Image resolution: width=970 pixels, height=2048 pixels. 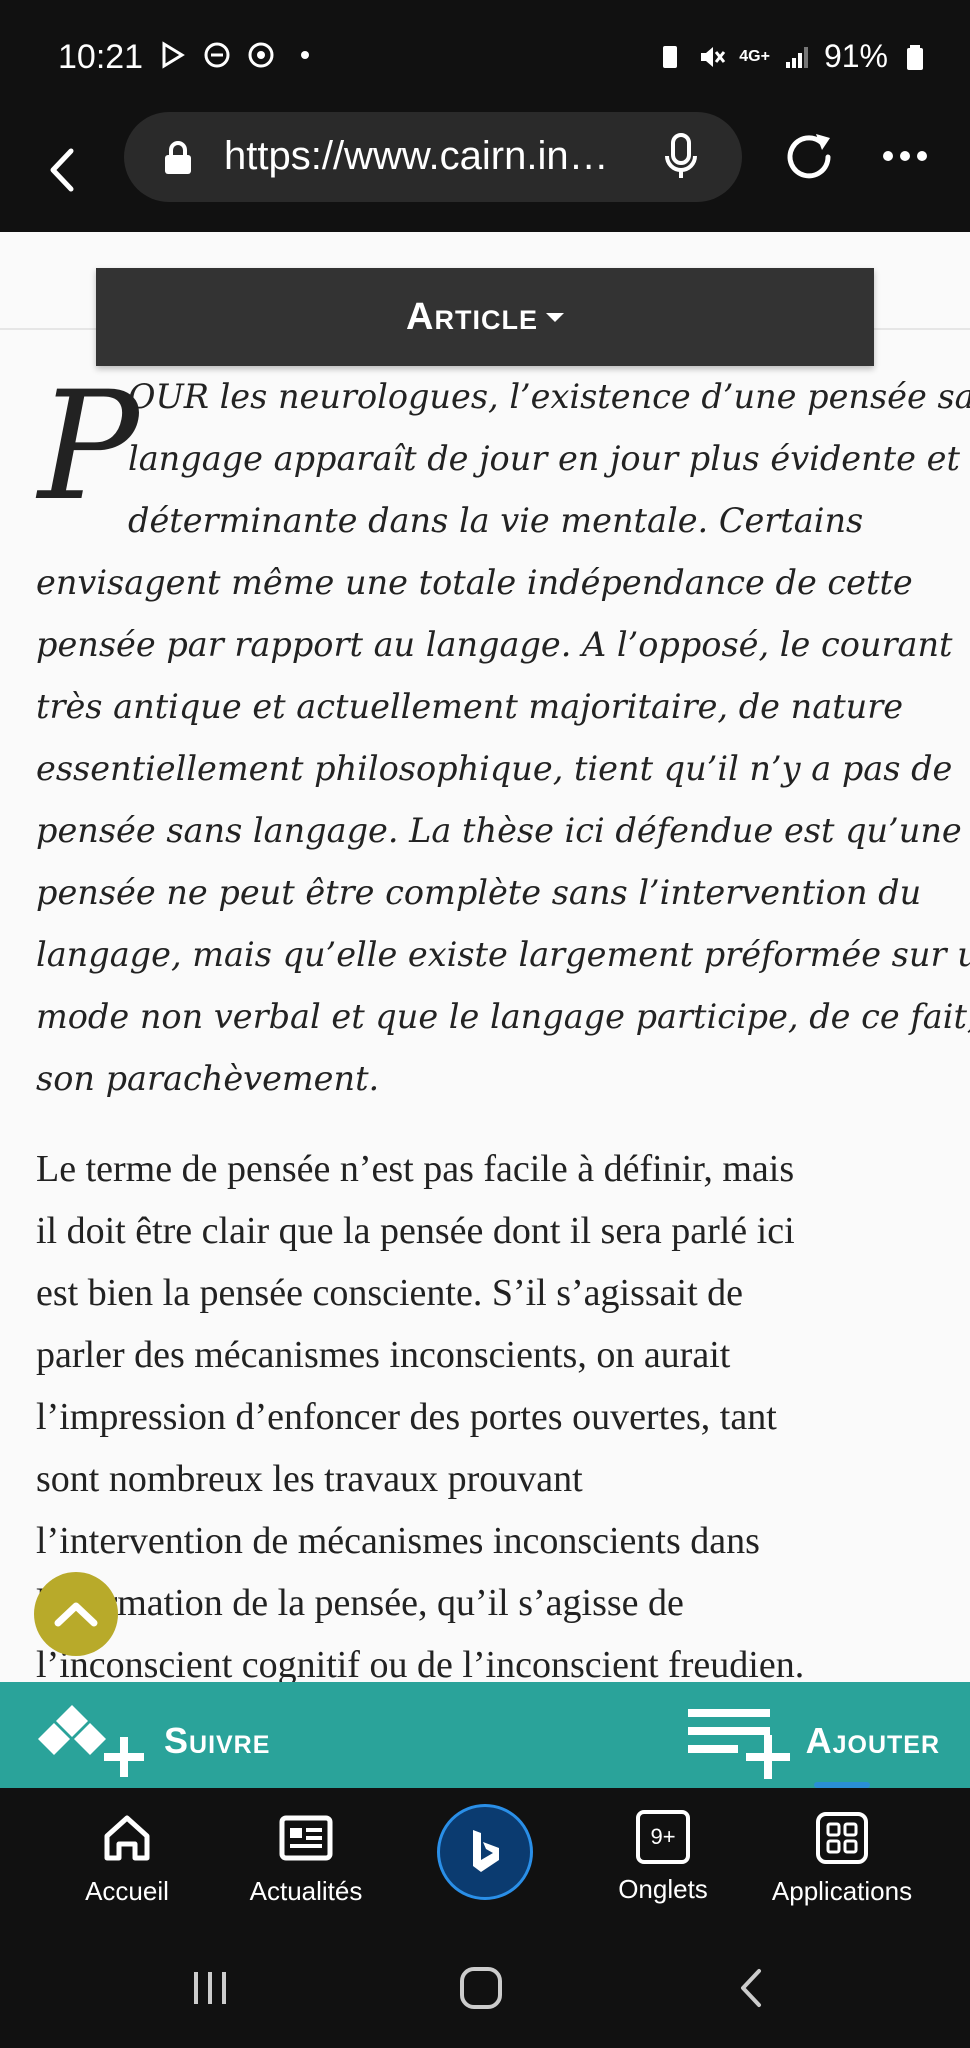 I want to click on article-action-bar: Suivre Ajouter, so click(x=485, y=1735).